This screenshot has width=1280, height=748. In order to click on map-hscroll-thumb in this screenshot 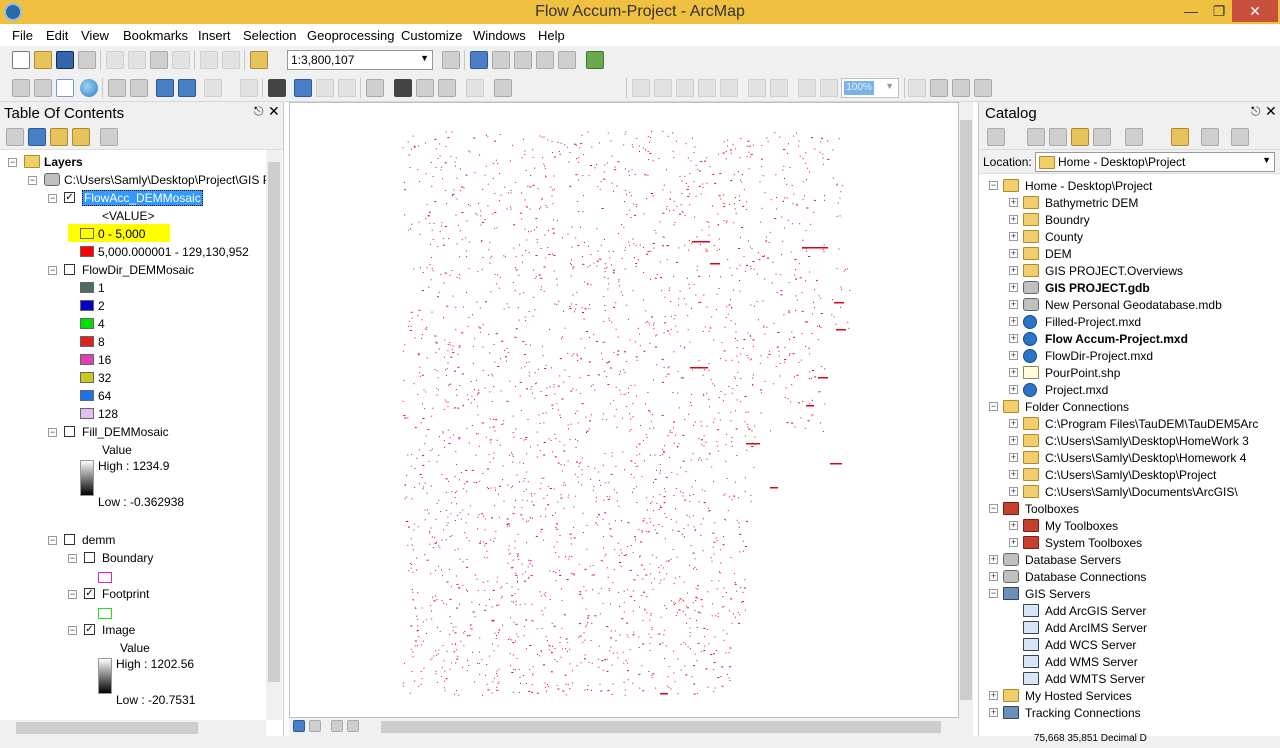, I will do `click(661, 727)`.